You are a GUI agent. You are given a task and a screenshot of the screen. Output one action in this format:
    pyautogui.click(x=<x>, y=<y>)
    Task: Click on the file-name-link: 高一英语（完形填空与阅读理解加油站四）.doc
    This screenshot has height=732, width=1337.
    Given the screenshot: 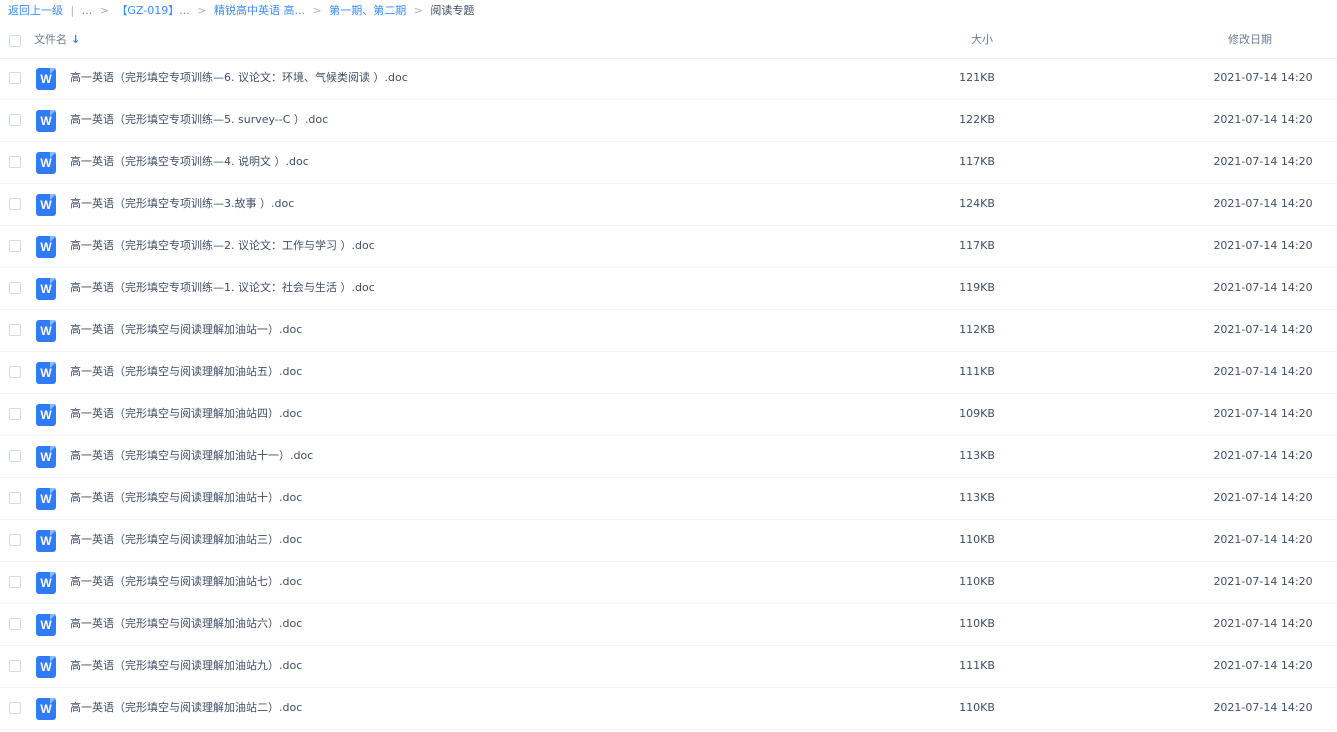 What is the action you would take?
    pyautogui.click(x=186, y=414)
    